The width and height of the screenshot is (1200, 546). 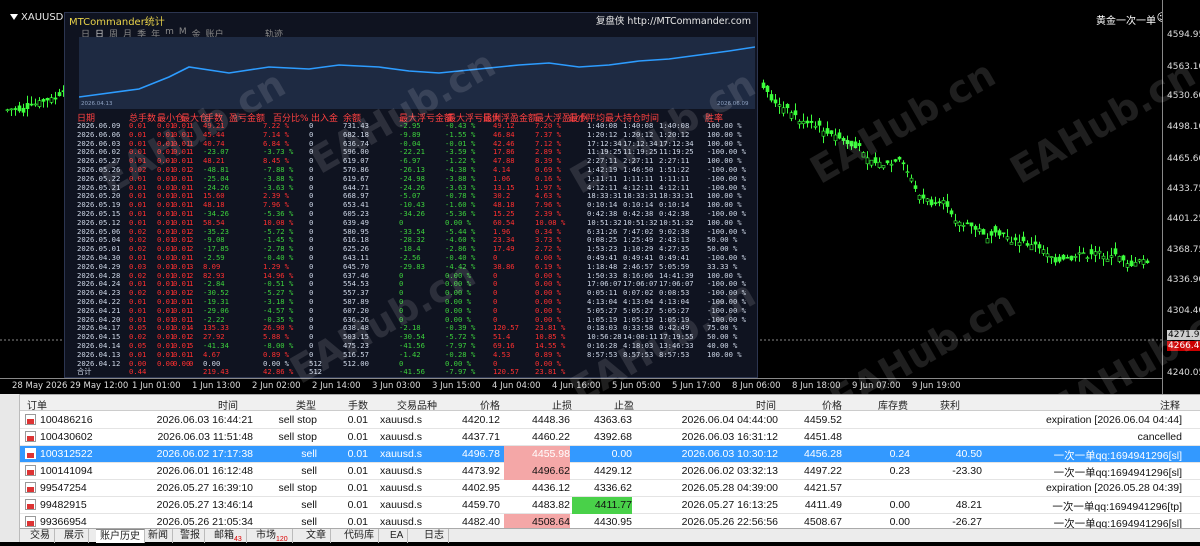 What do you see at coordinates (1117, 507) in the screenshot?
I see `order-comment: 一次一单qq:1694941296[tp]` at bounding box center [1117, 507].